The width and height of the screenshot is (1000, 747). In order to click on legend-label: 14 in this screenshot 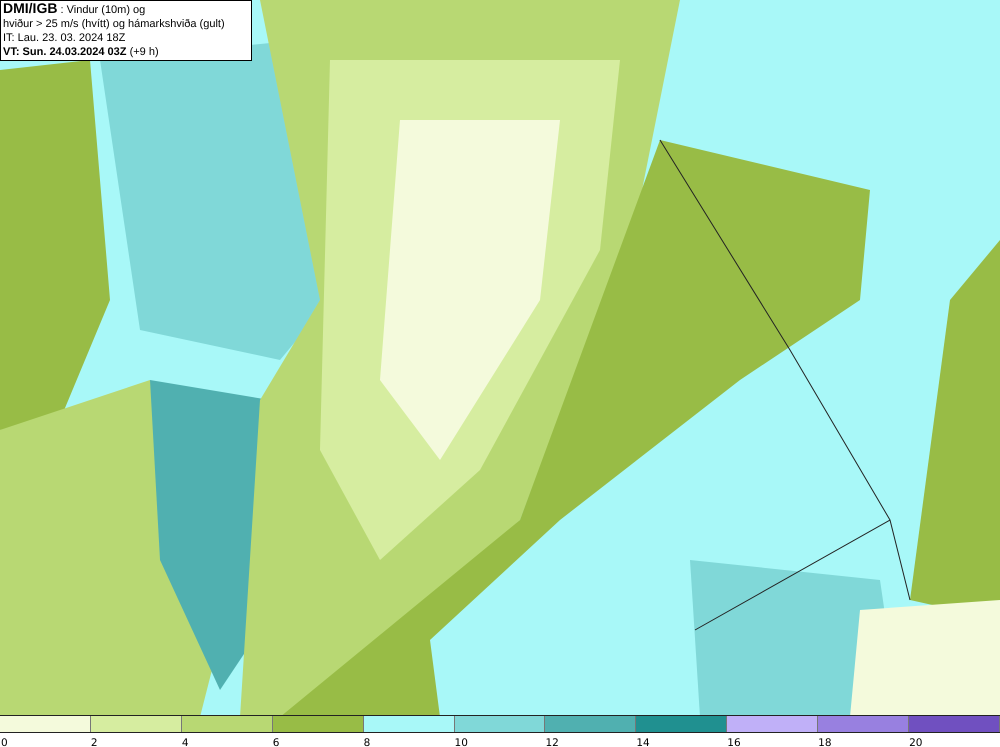, I will do `click(642, 741)`.